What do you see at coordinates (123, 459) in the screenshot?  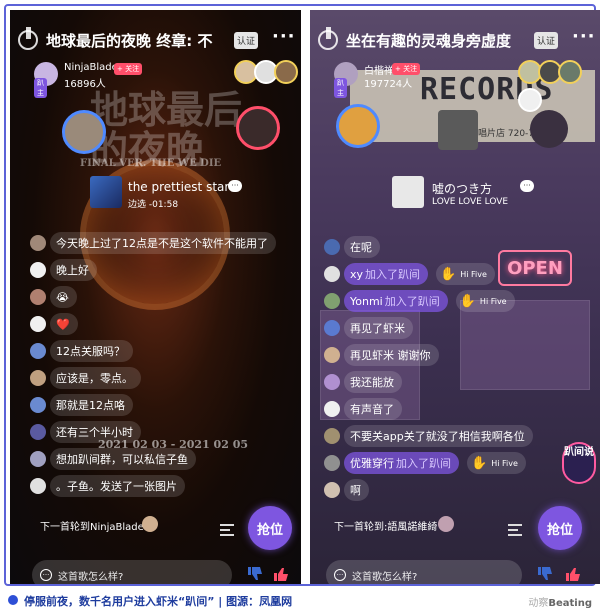 I see `chat-text: 想加趴间群，可以私信子鱼` at bounding box center [123, 459].